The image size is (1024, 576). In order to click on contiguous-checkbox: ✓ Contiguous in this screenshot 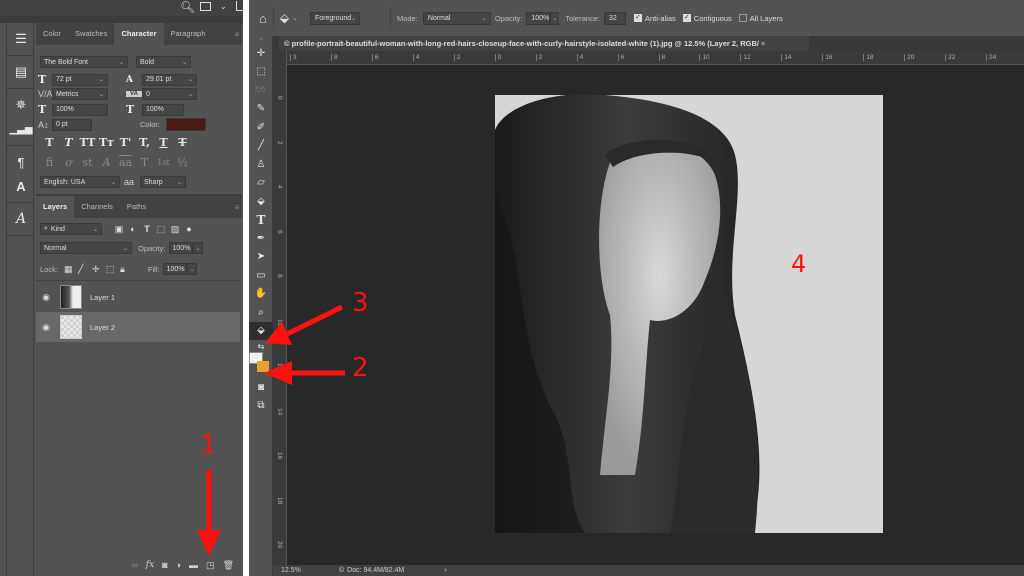, I will do `click(707, 18)`.